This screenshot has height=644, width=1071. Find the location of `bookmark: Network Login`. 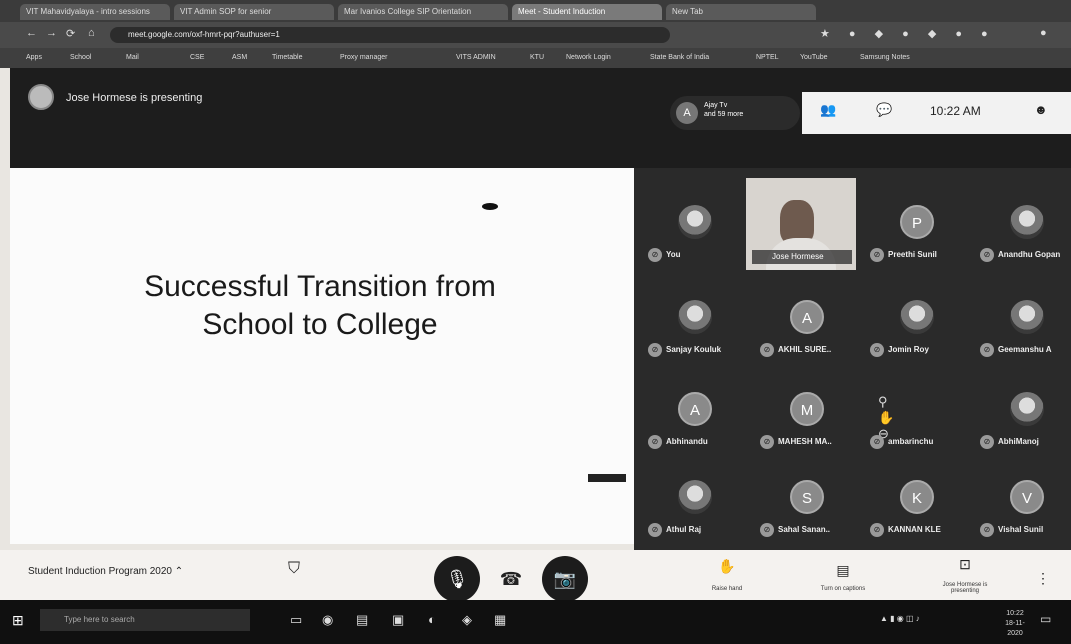

bookmark: Network Login is located at coordinates (588, 58).